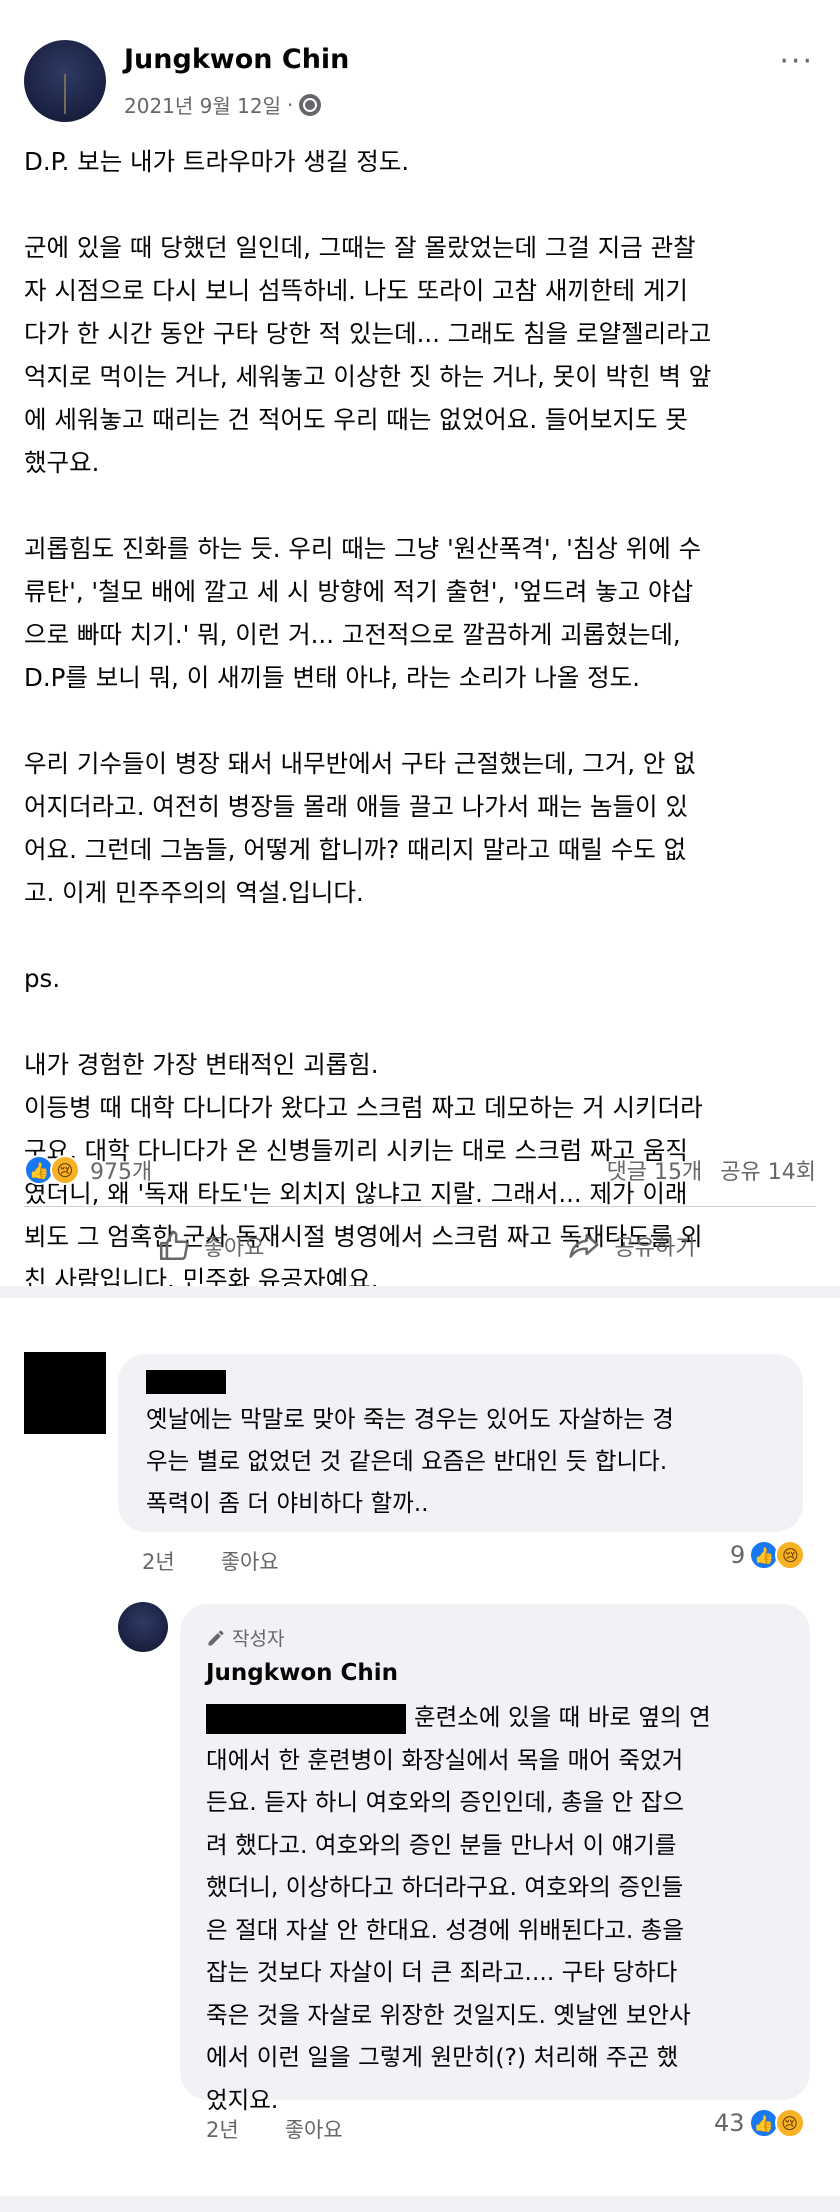 The width and height of the screenshot is (840, 2212). I want to click on like-button: 좋아요, so click(210, 1246).